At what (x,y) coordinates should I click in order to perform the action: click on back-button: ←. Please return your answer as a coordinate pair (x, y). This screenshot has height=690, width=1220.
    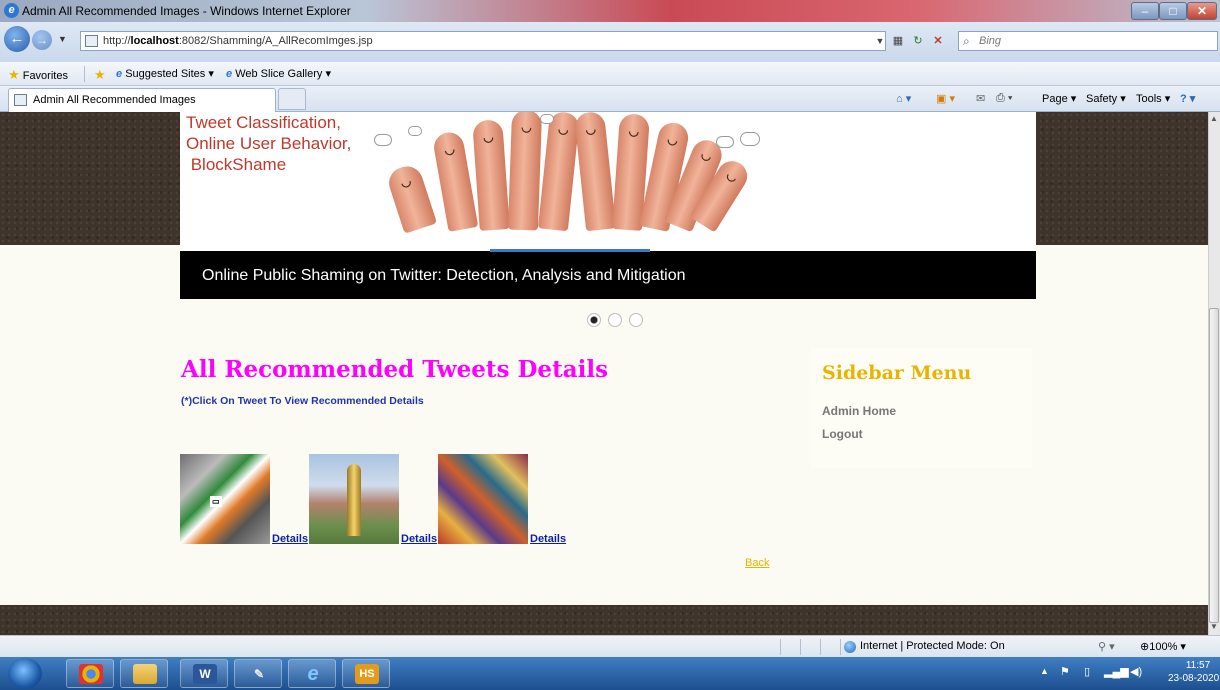
    Looking at the image, I should click on (17, 39).